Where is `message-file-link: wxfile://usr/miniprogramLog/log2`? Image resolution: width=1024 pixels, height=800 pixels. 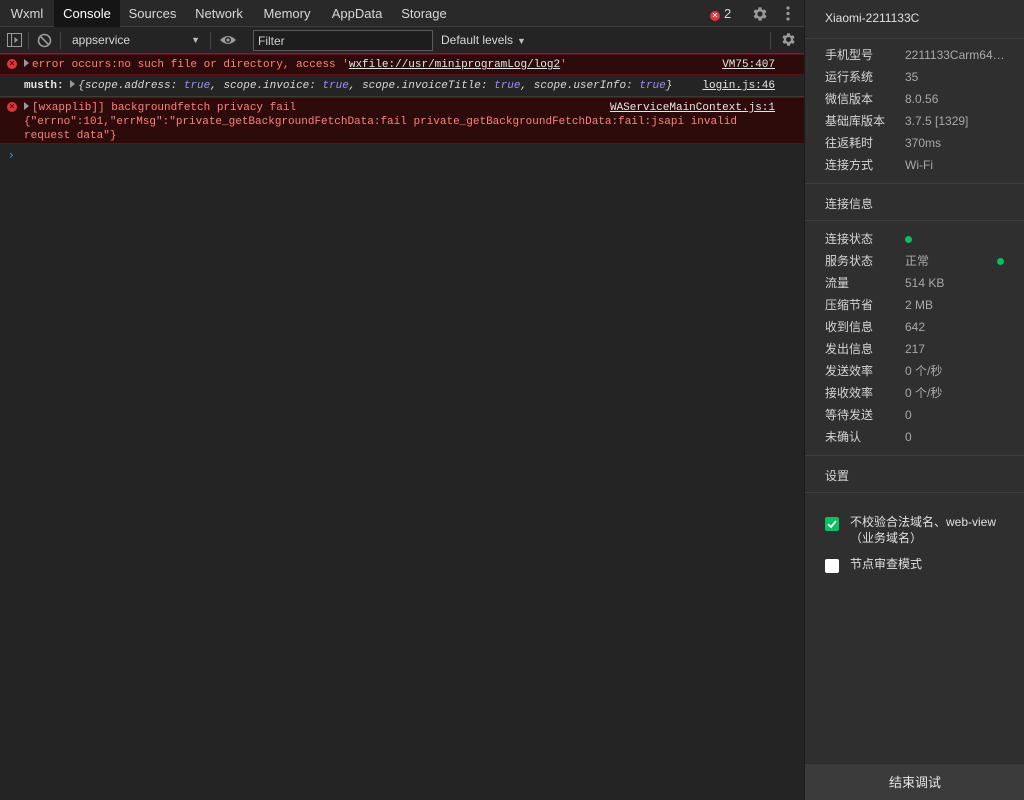
message-file-link: wxfile://usr/miniprogramLog/log2 is located at coordinates (454, 65).